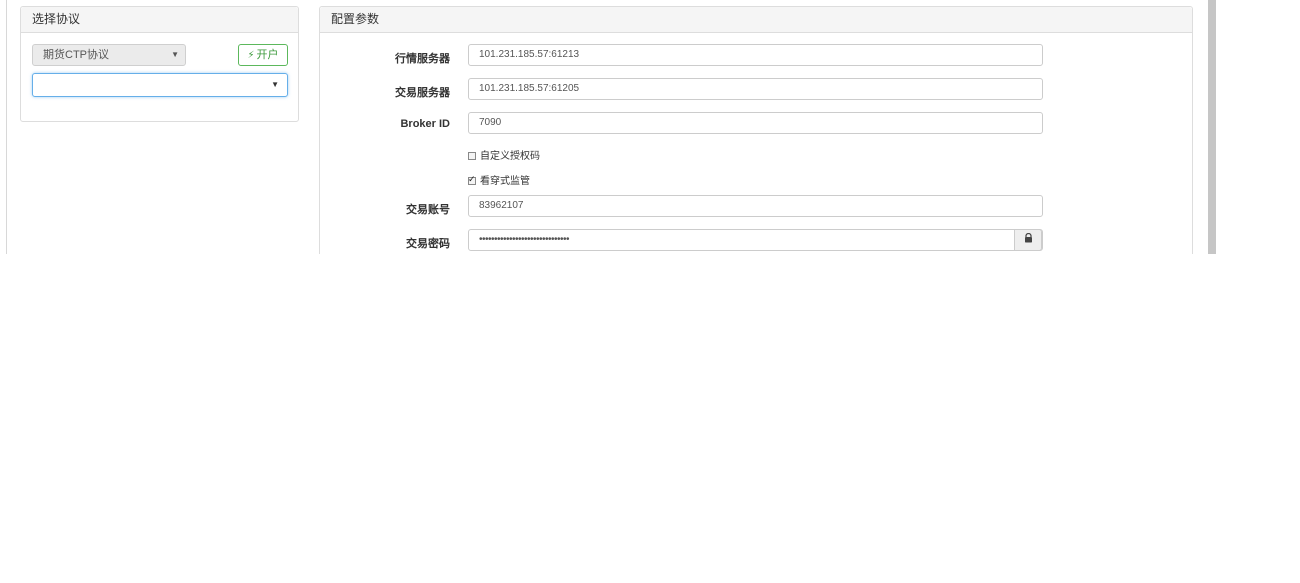 The image size is (1300, 583). I want to click on protocol-select: 期货CTP协议 ▼, so click(109, 55).